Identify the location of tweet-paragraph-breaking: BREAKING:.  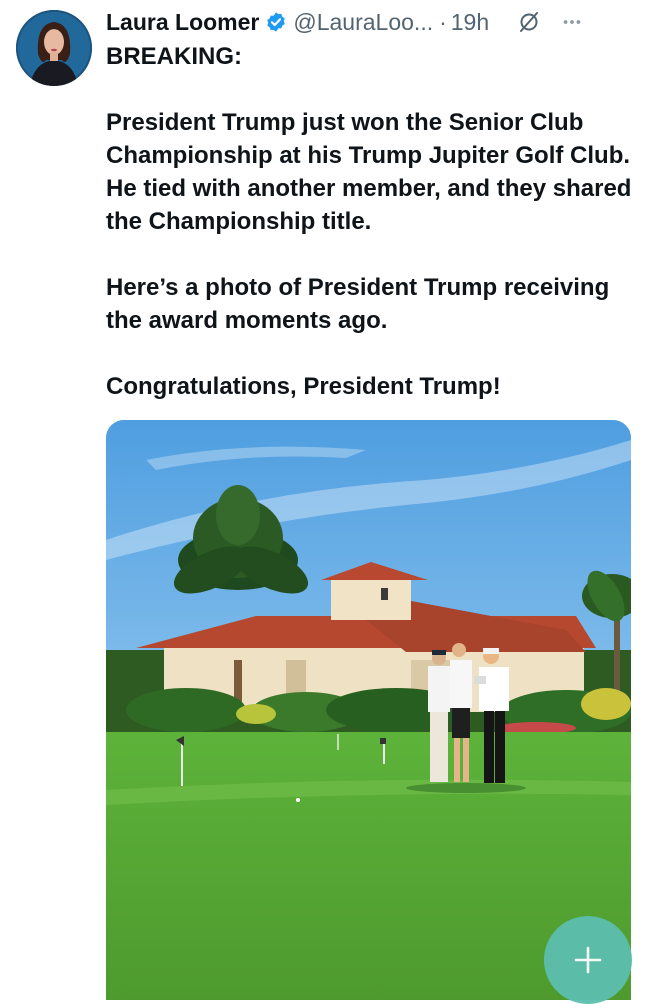
(174, 56).